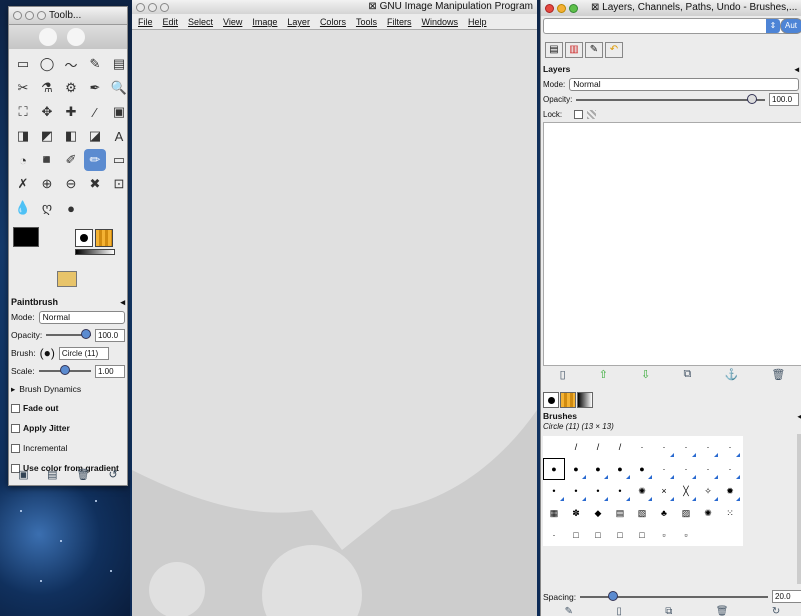 This screenshot has width=801, height=616. I want to click on tool-button: ●, so click(71, 208).